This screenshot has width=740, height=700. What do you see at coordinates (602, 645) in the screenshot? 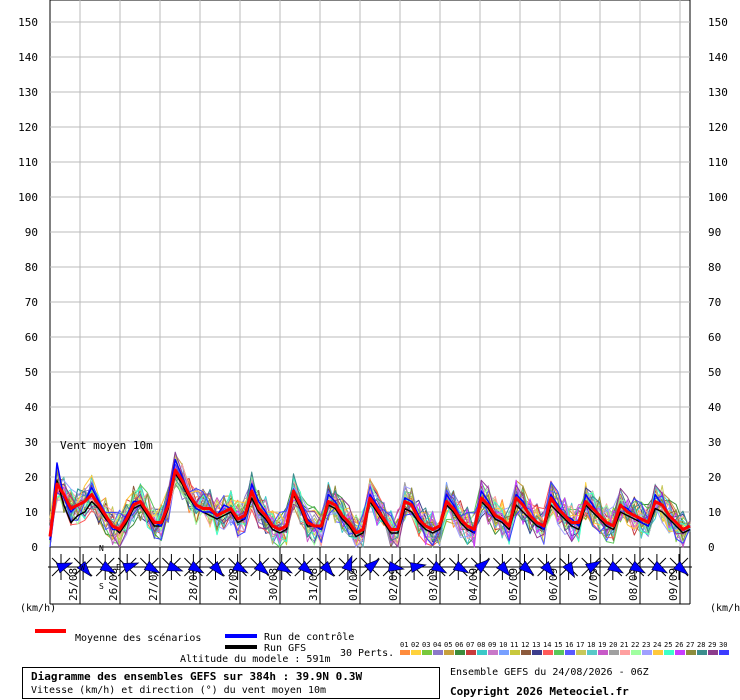
I see `legend-pert-number: 19` at bounding box center [602, 645].